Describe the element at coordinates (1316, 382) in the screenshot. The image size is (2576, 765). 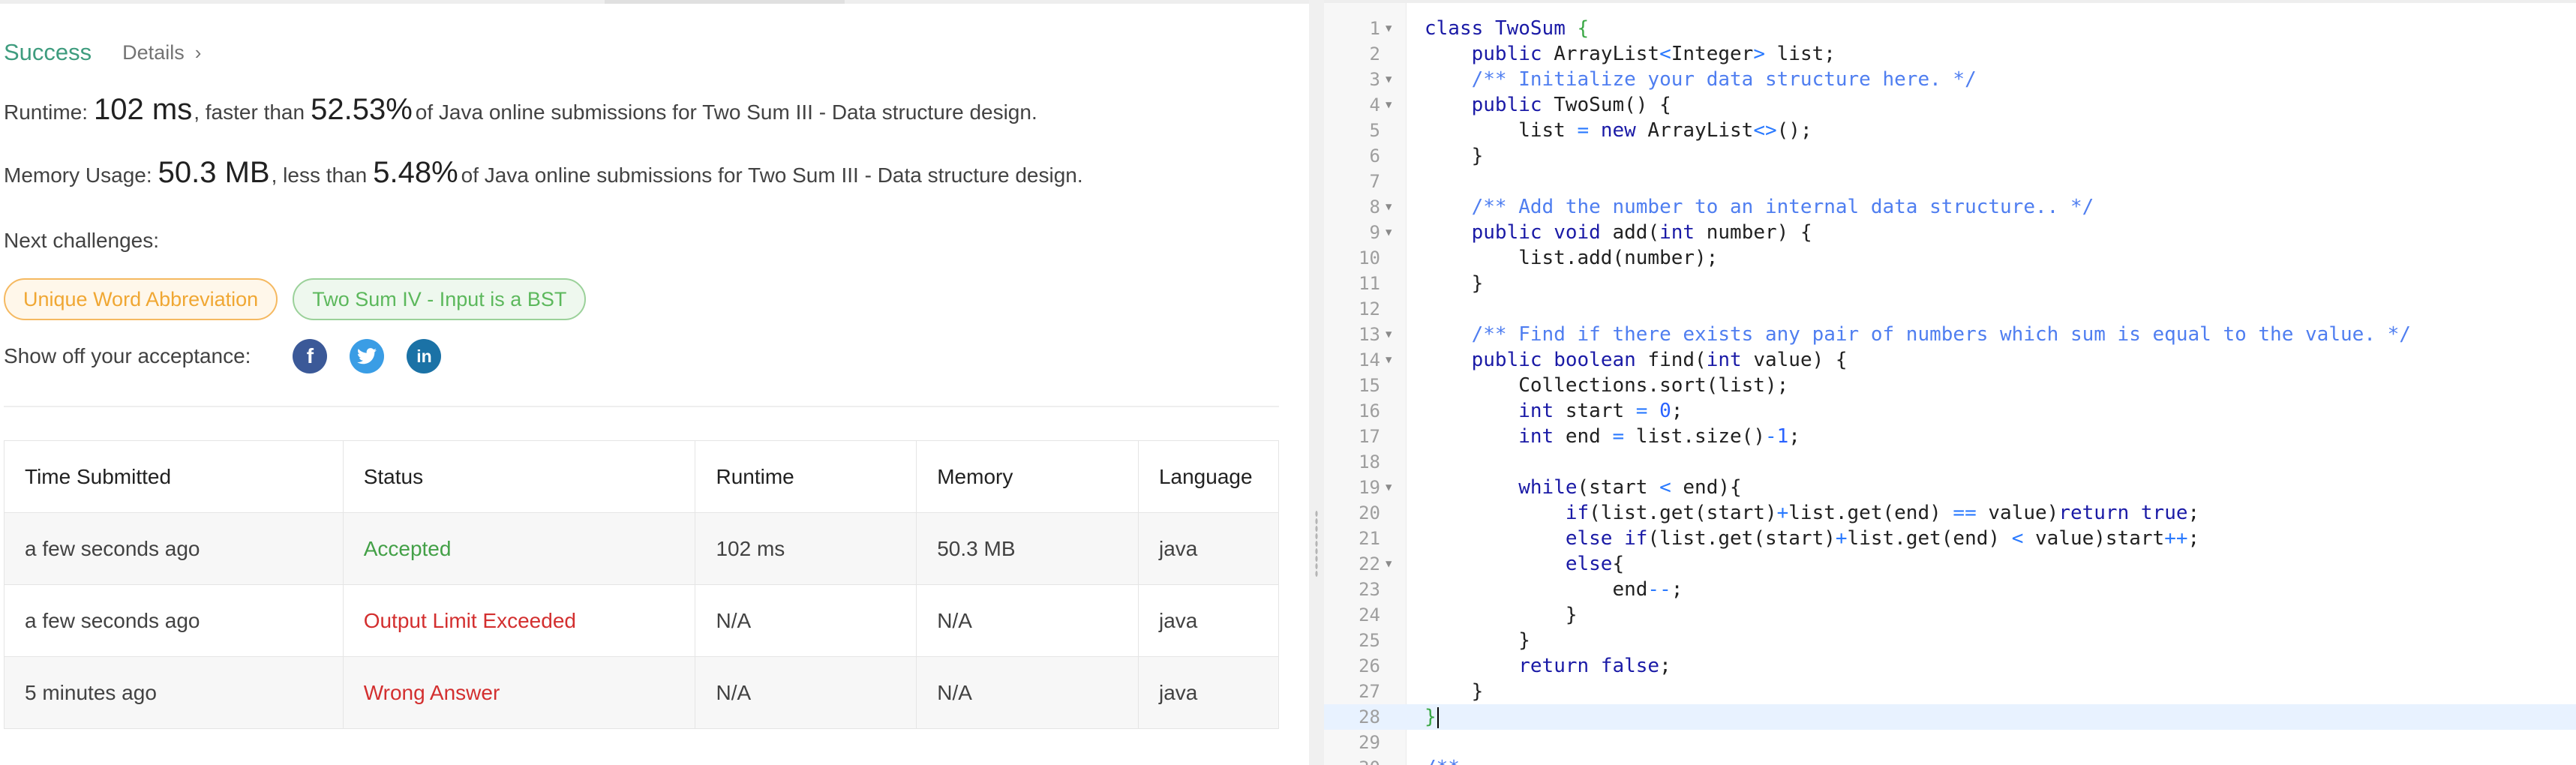
I see `panel-resize-handle` at that location.